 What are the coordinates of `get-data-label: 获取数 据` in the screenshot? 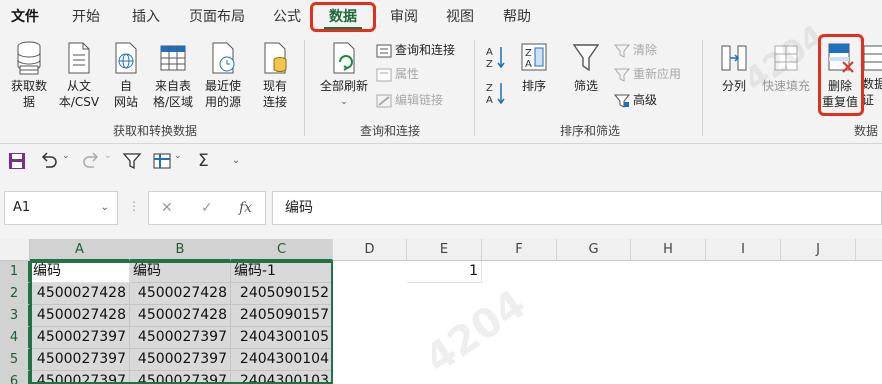 It's located at (28, 94).